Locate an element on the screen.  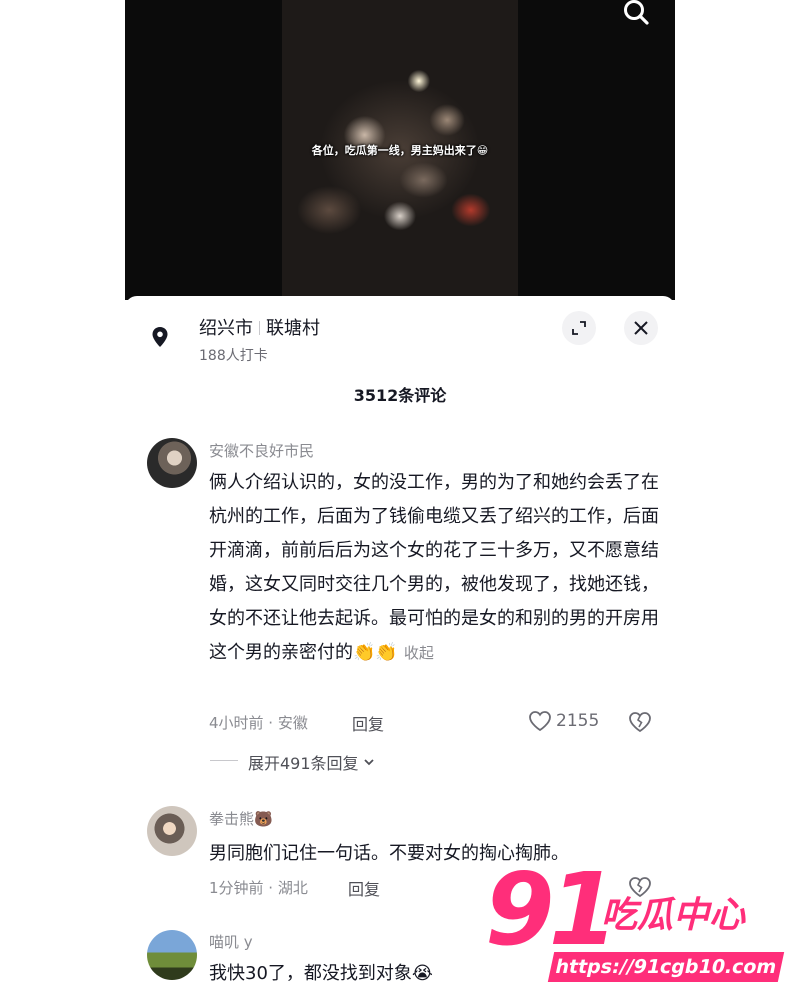
close-button is located at coordinates (641, 328).